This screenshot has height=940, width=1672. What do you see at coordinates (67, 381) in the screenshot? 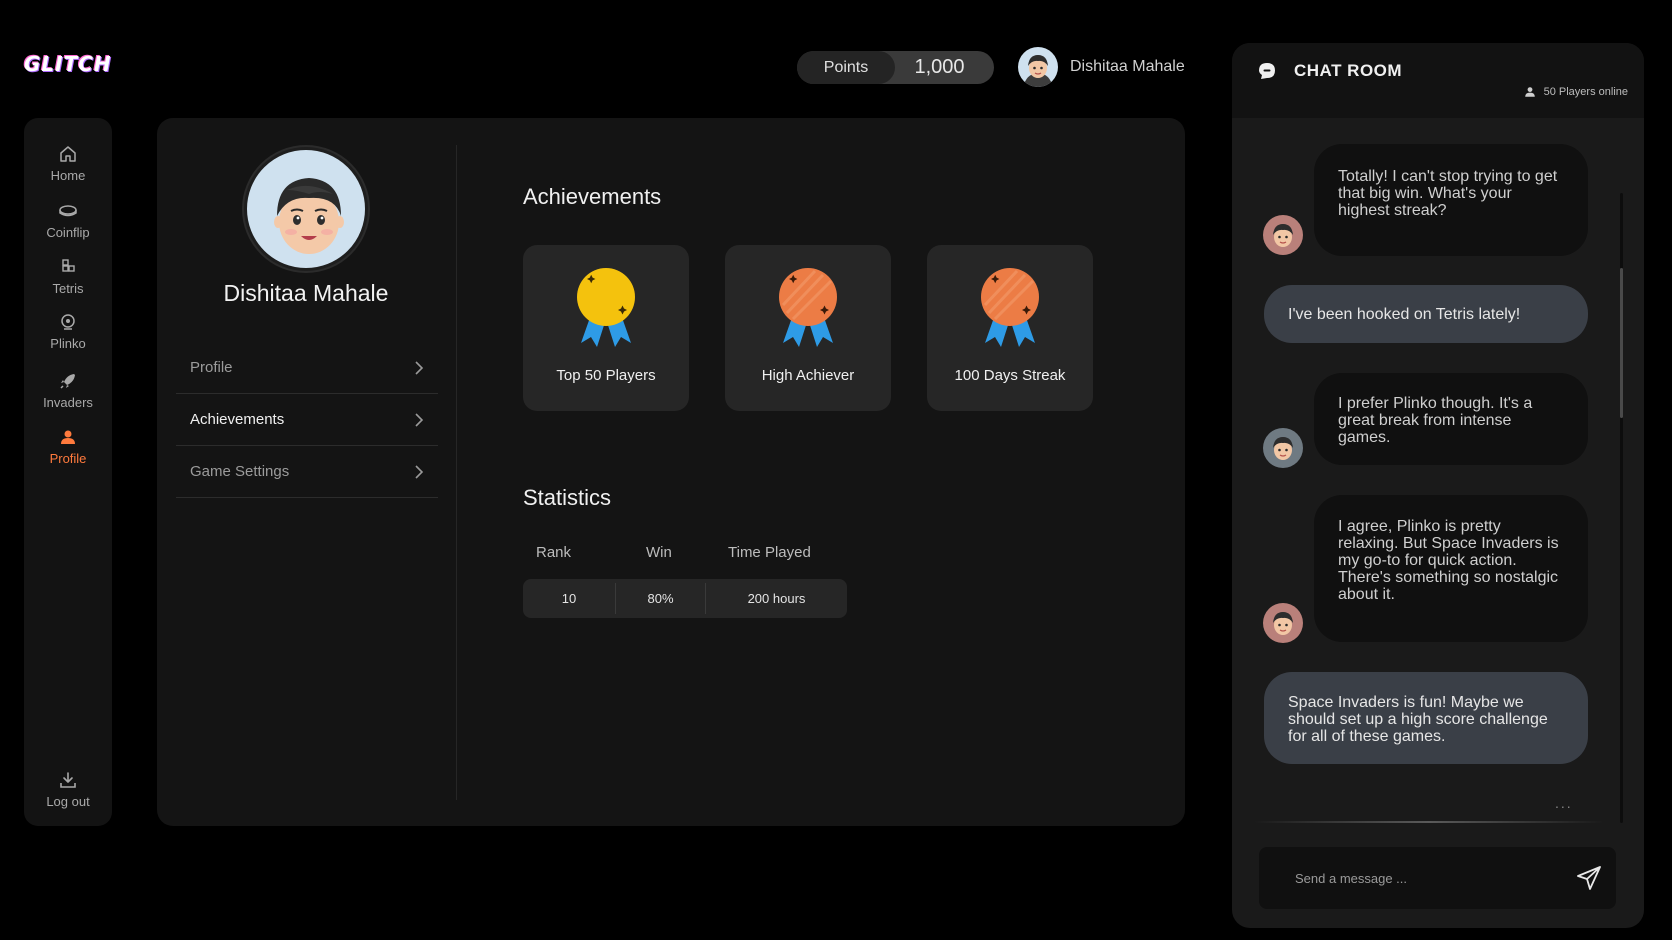
I see `rocket-icon` at bounding box center [67, 381].